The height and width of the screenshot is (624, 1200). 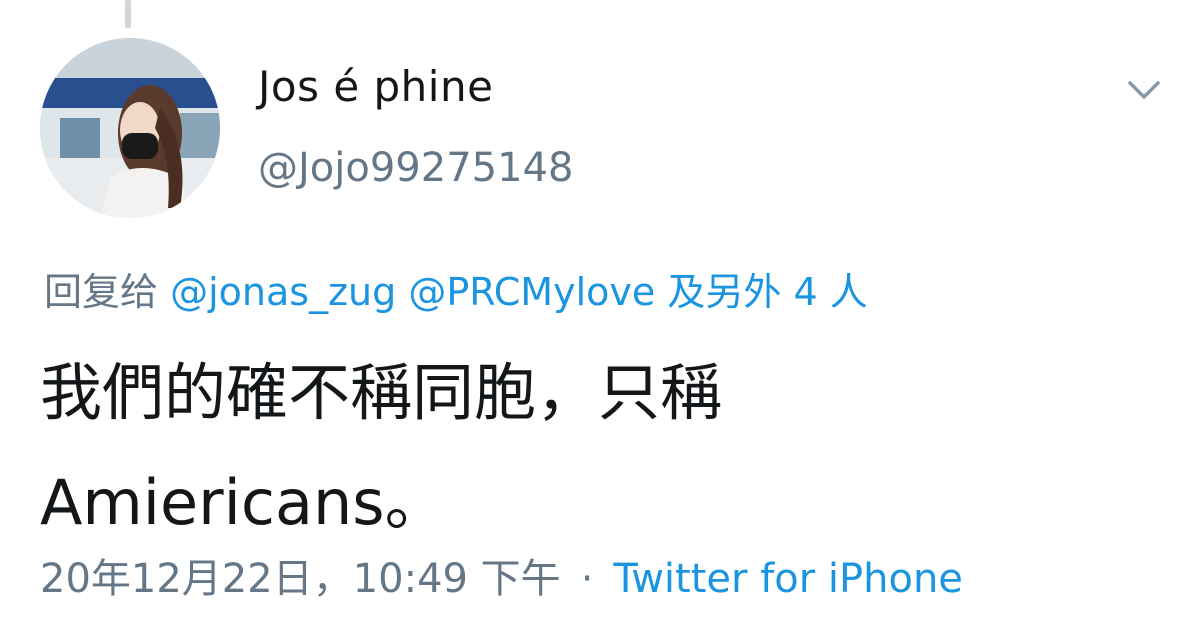 I want to click on tweet-text-line: Amiericans。, so click(x=243, y=502).